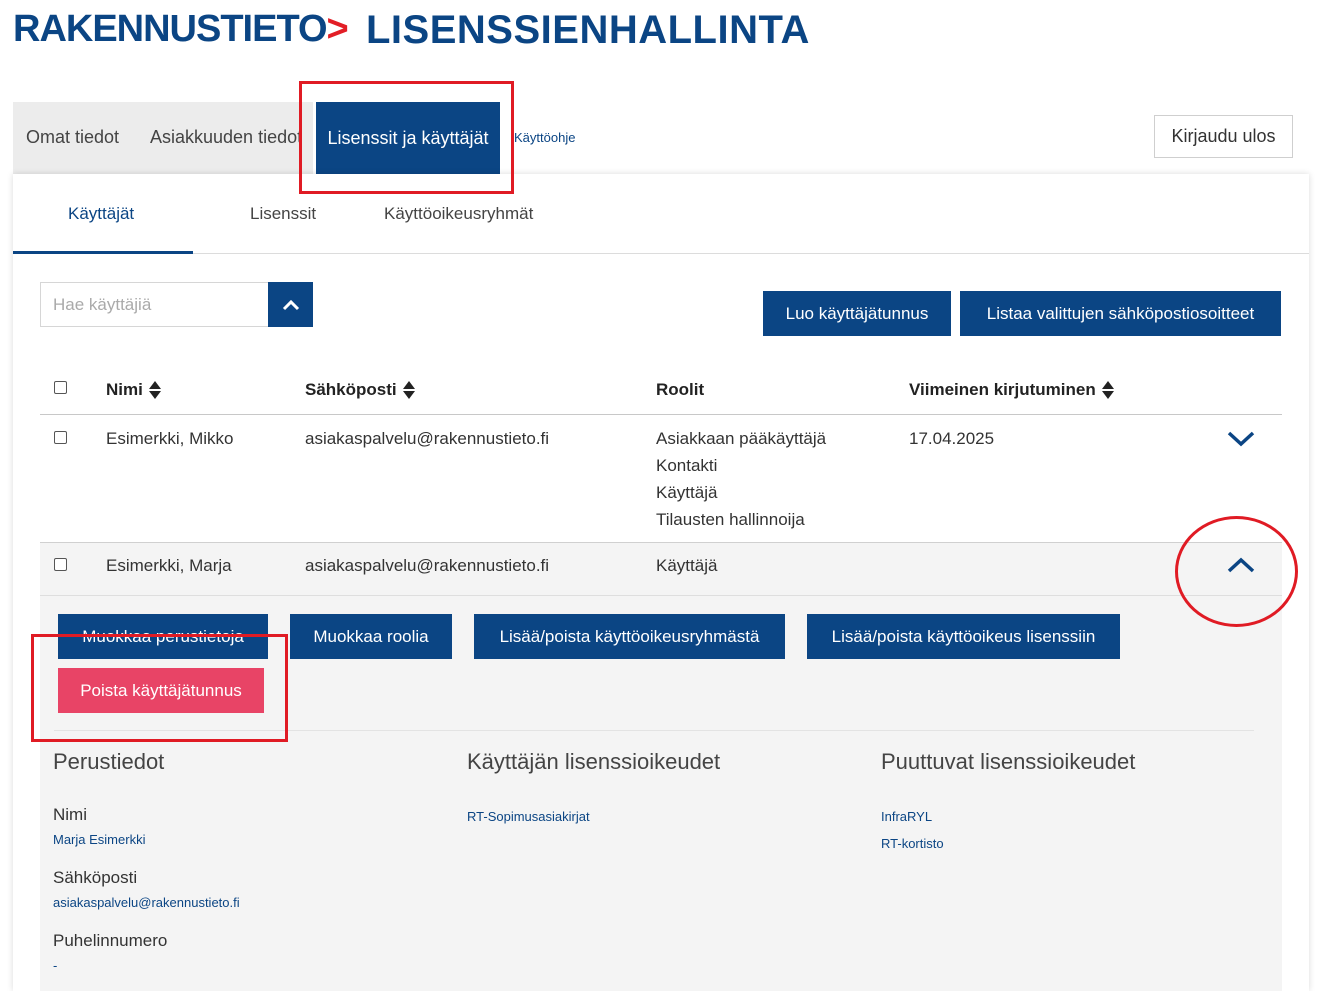 The width and height of the screenshot is (1323, 991). What do you see at coordinates (741, 438) in the screenshot?
I see `role-item: Asiakkaan pääkäyttäjä` at bounding box center [741, 438].